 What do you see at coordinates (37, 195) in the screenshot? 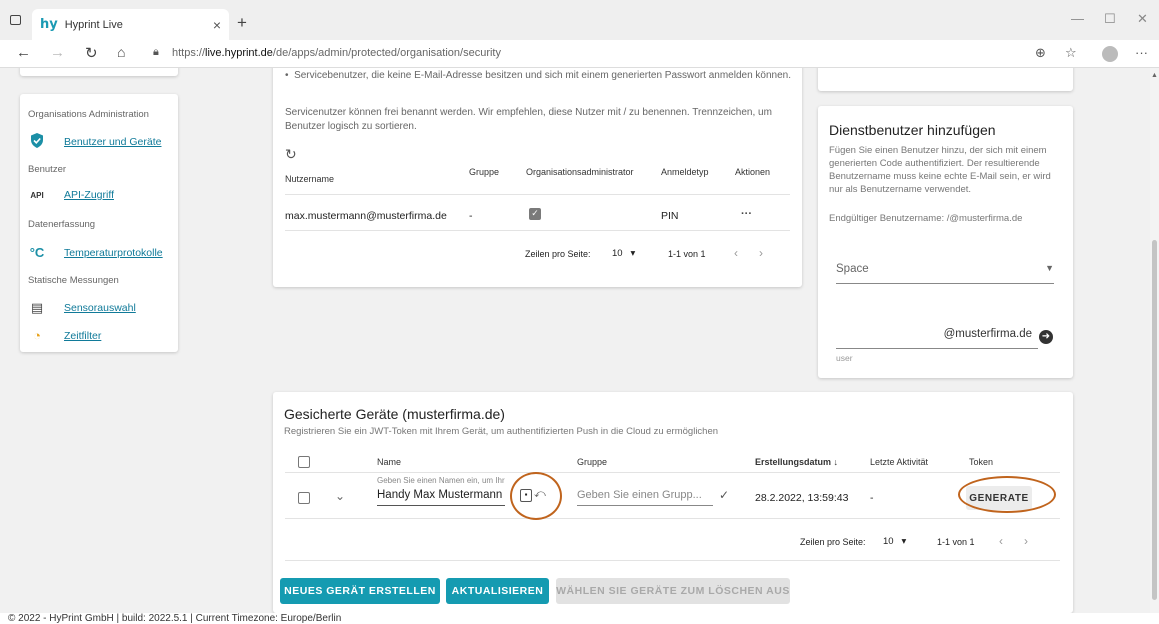
I see `api-icon: API` at bounding box center [37, 195].